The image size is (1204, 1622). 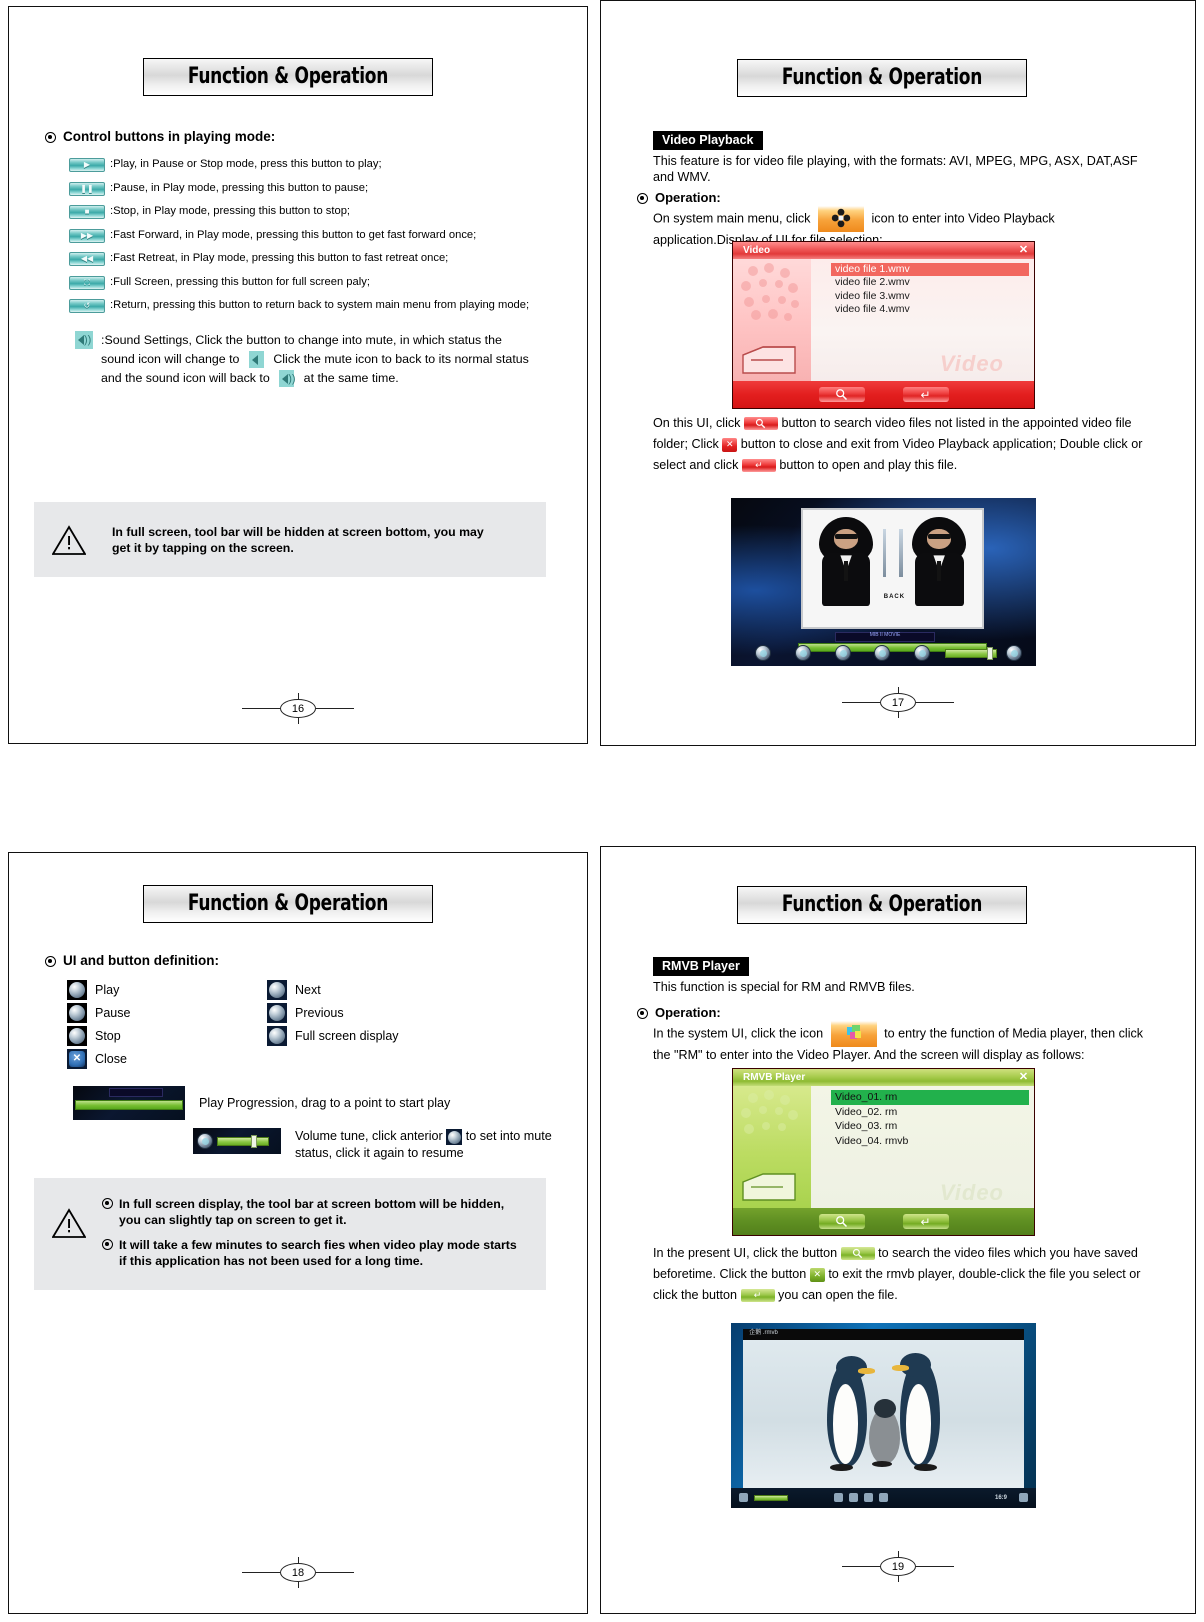 What do you see at coordinates (87, 188) in the screenshot?
I see `pause-icon: ❚❚` at bounding box center [87, 188].